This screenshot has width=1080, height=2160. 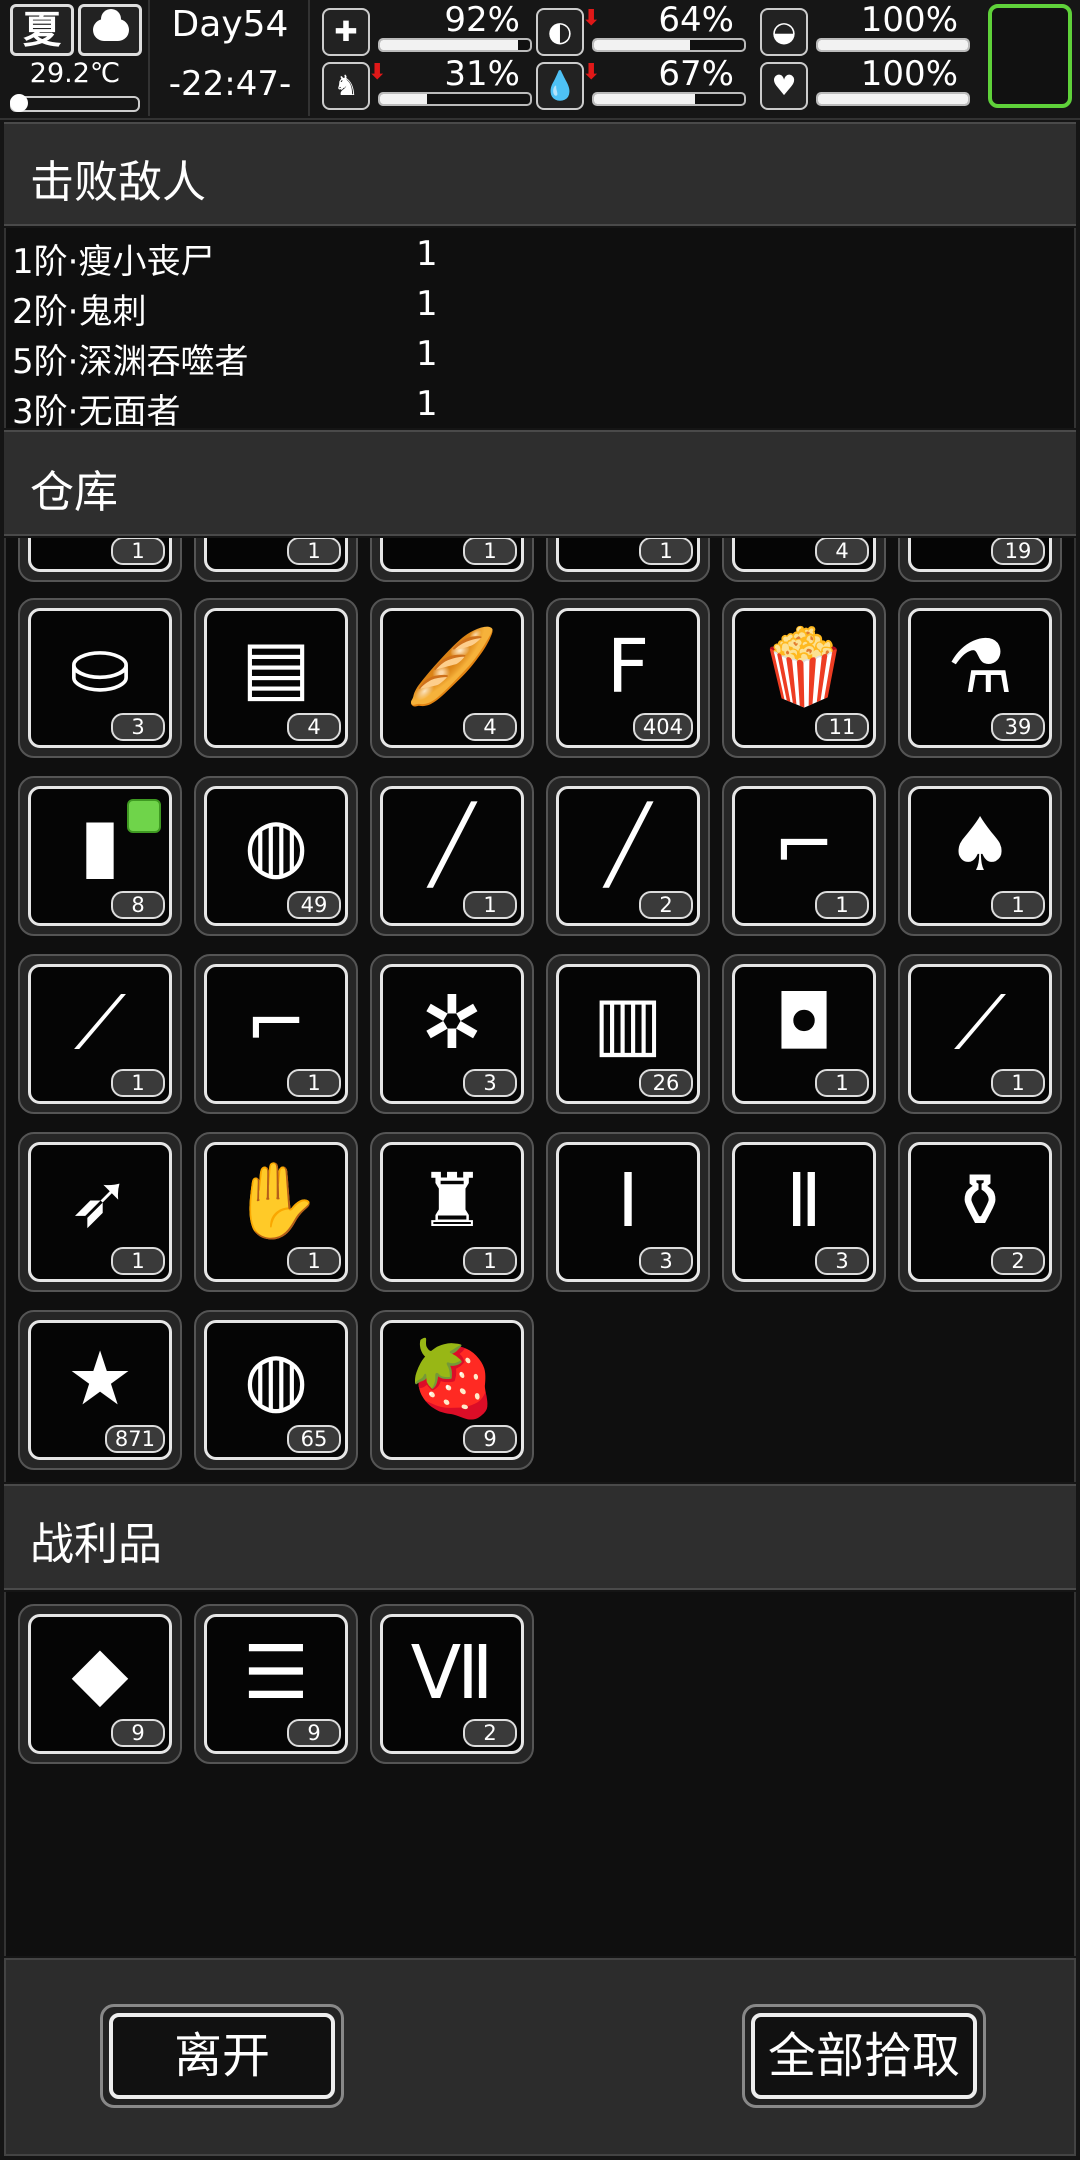 I want to click on item-quantity: 2, so click(x=1018, y=1261).